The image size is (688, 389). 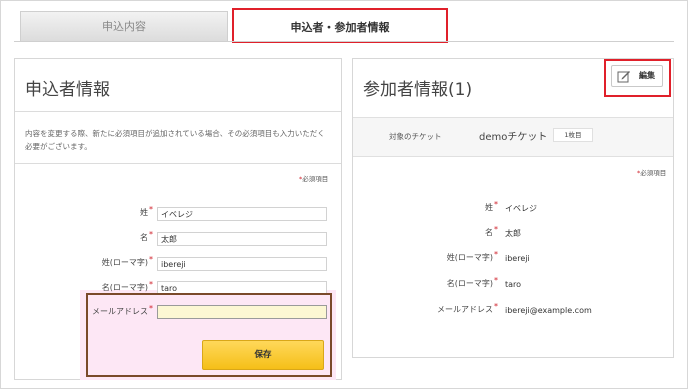 What do you see at coordinates (127, 286) in the screenshot?
I see `first-name-roman-label: 名(ローマ字)*` at bounding box center [127, 286].